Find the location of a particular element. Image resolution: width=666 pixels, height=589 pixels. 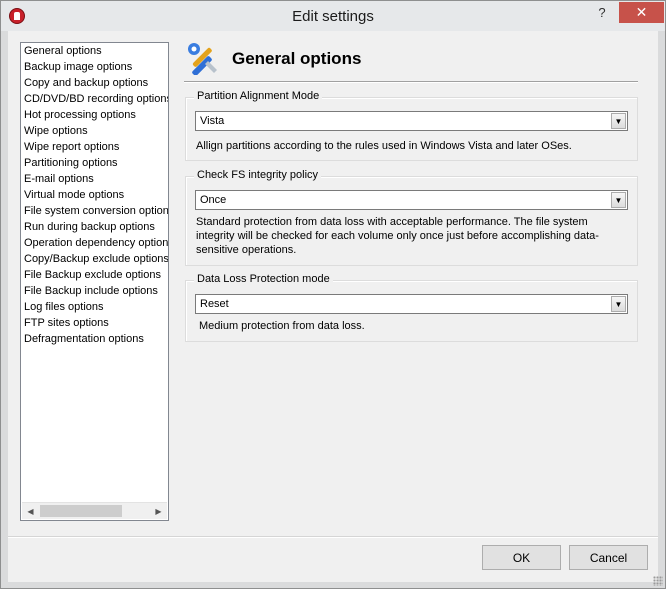

sidebar-item: CD/DVD/BD recording options is located at coordinates (94, 99).